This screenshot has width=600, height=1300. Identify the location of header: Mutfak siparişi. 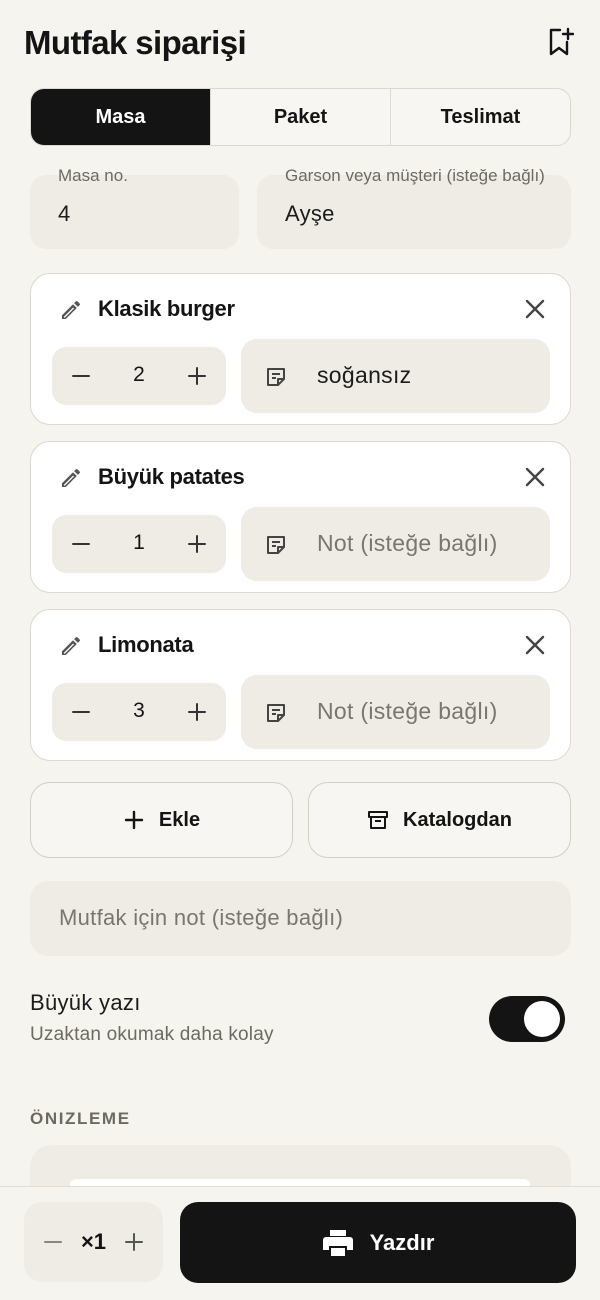
(300, 43).